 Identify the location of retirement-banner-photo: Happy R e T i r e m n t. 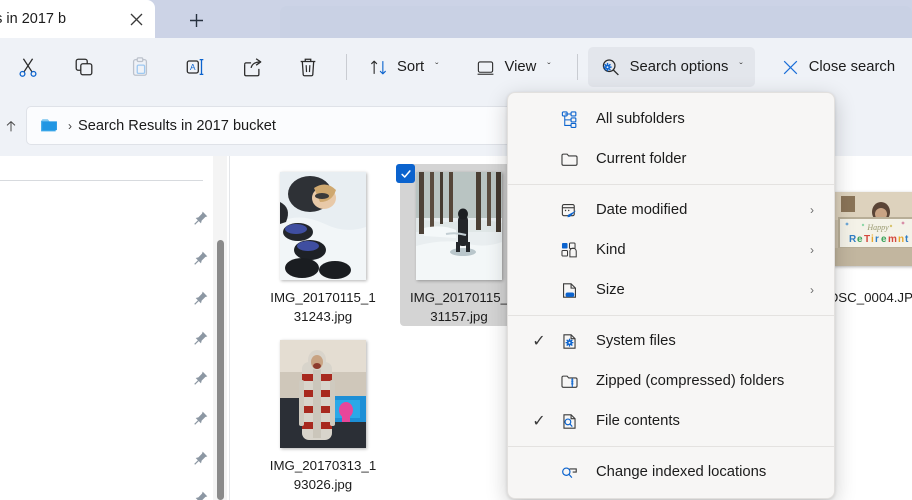
(872, 229).